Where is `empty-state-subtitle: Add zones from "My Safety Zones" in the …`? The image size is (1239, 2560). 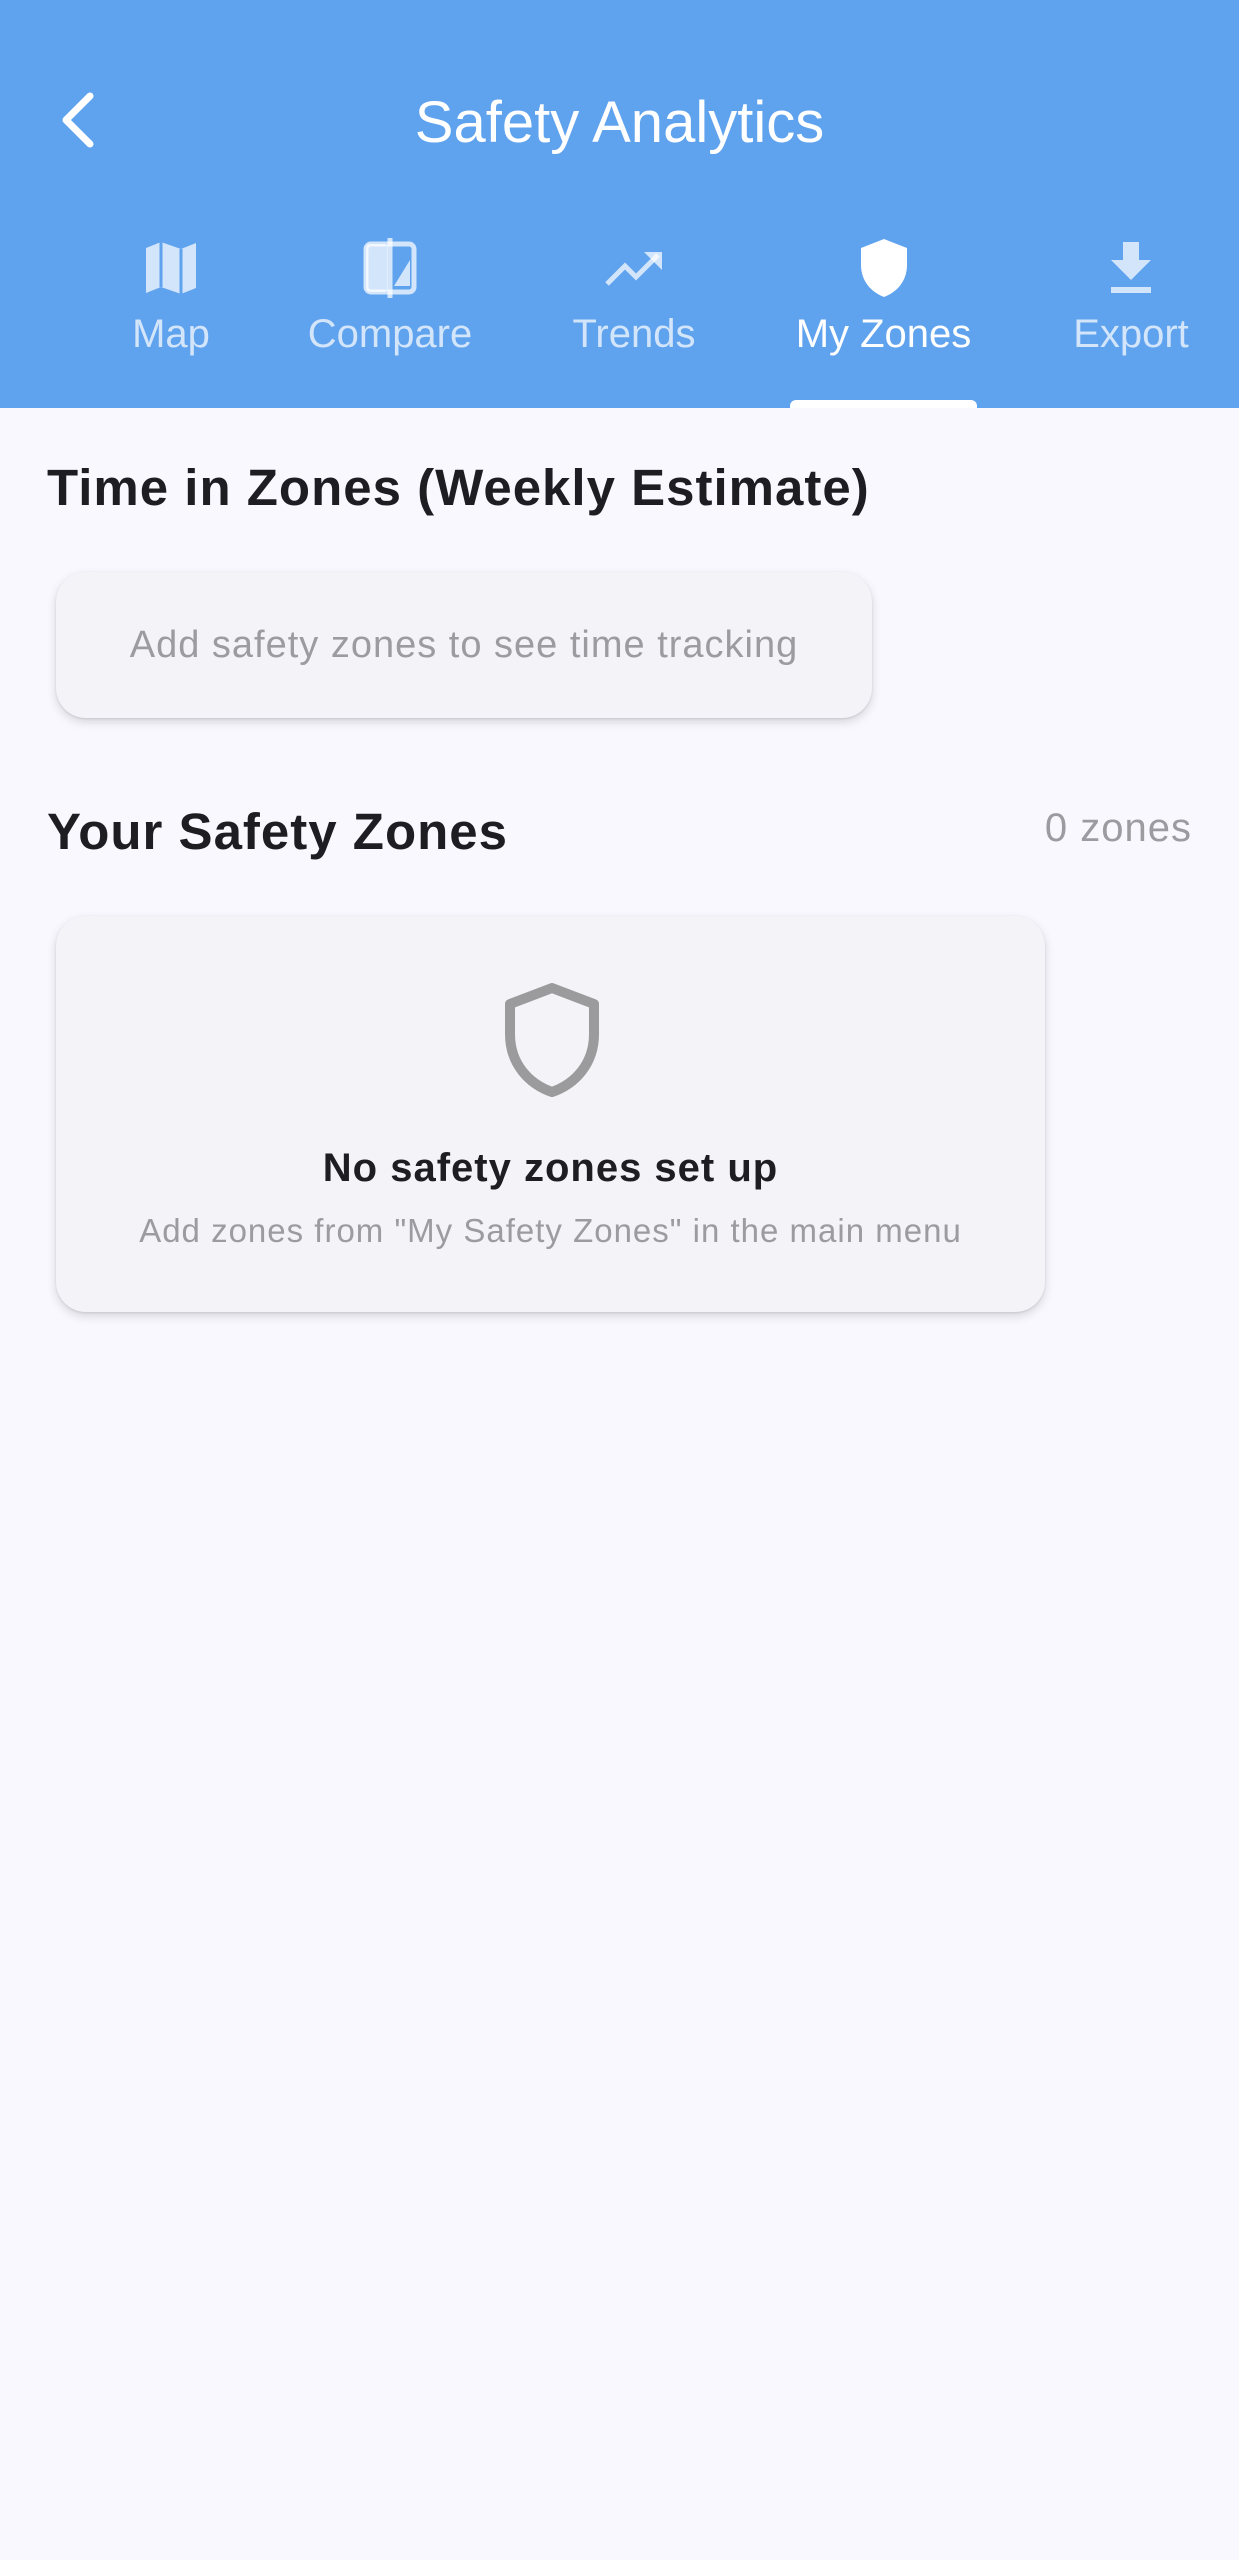
empty-state-subtitle: Add zones from "My Safety Zones" in the … is located at coordinates (550, 1230).